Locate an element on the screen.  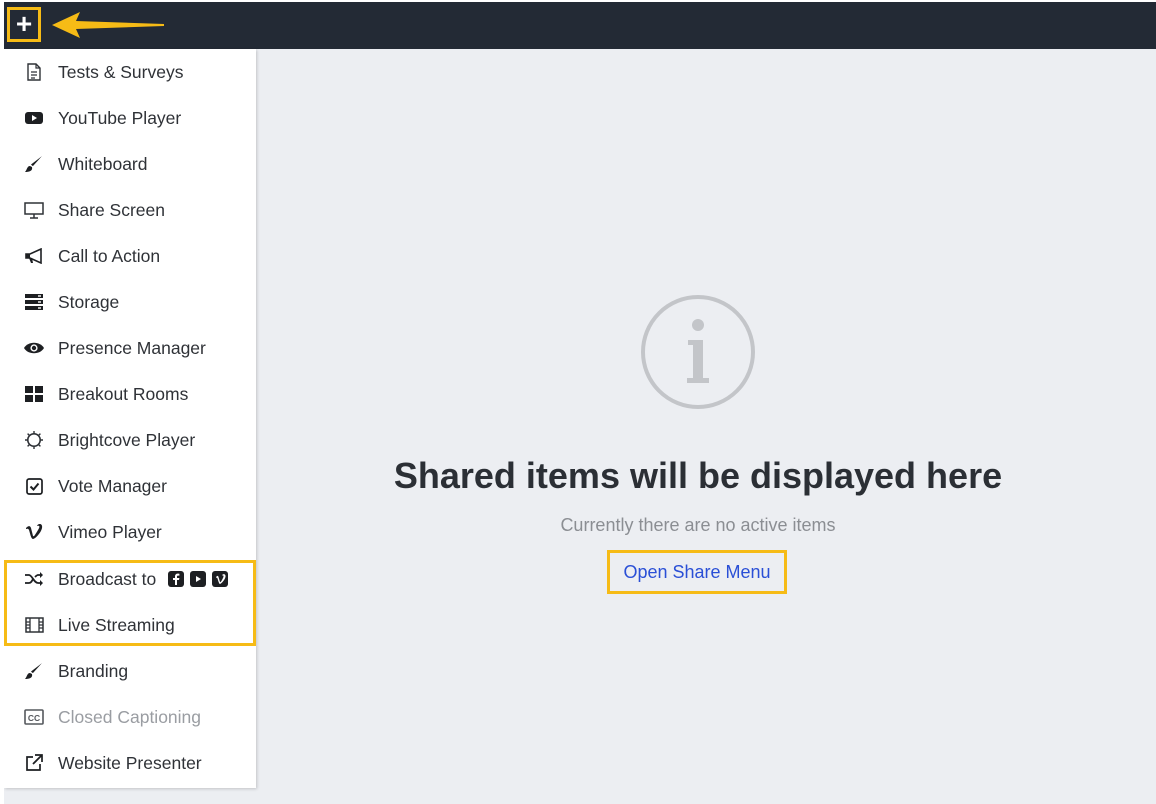
svg-text: CC is located at coordinates (34, 718).